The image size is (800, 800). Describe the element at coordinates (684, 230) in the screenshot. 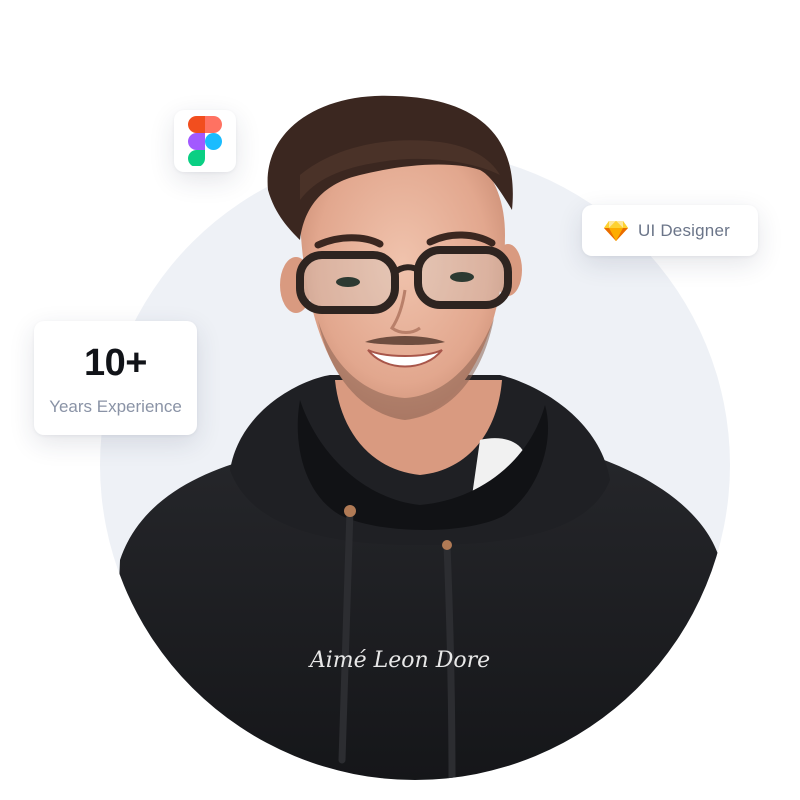

I see `role-label: UI Designer` at that location.